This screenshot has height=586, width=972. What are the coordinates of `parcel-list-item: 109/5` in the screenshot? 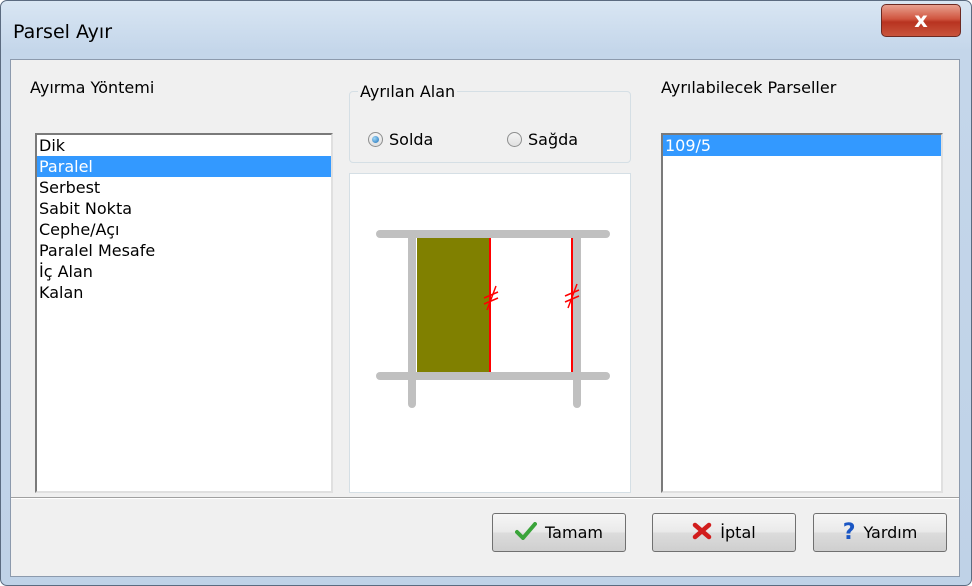 It's located at (802, 145).